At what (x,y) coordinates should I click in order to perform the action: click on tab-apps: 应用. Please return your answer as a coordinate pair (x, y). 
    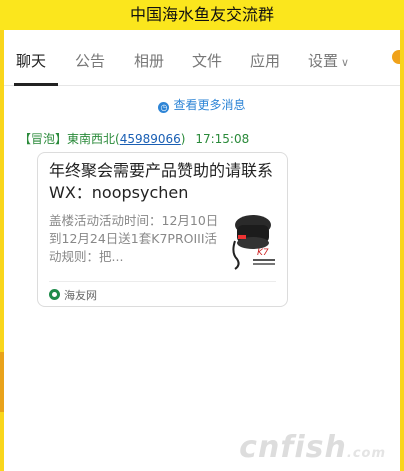
    Looking at the image, I should click on (265, 60).